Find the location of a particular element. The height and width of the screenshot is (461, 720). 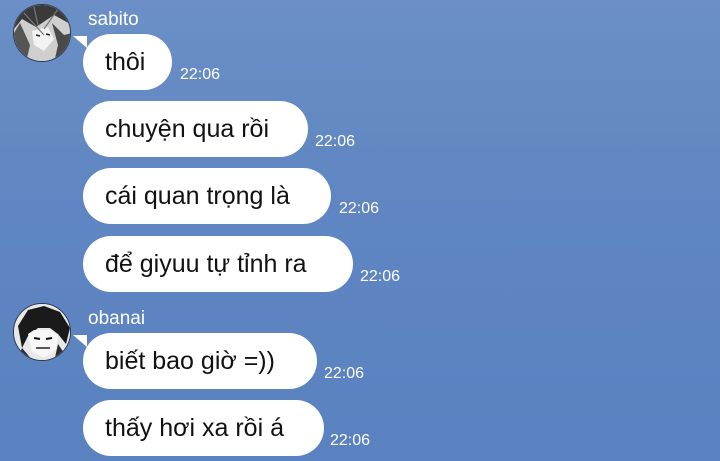

message-bubble: thấy hơi xa rồi á is located at coordinates (203, 428).